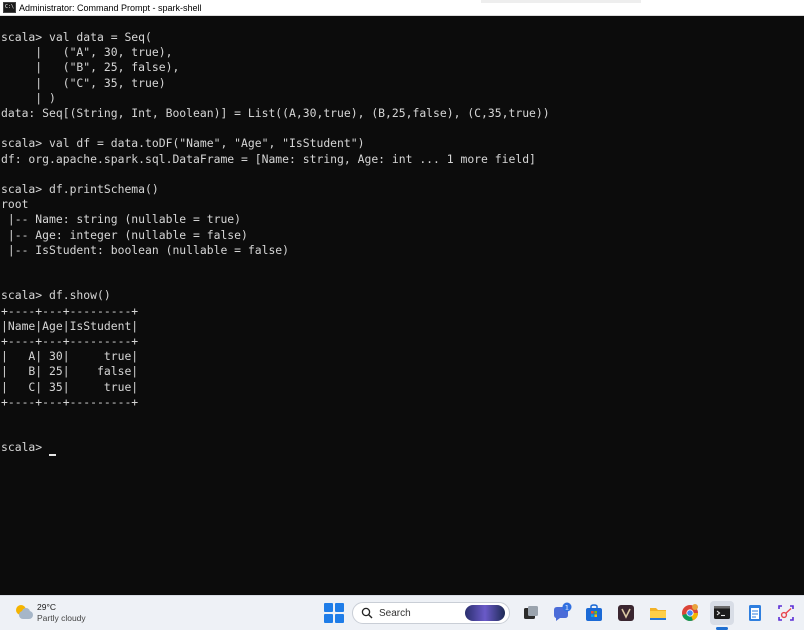 This screenshot has height=630, width=804. What do you see at coordinates (25, 447) in the screenshot?
I see `console-line: scala>` at bounding box center [25, 447].